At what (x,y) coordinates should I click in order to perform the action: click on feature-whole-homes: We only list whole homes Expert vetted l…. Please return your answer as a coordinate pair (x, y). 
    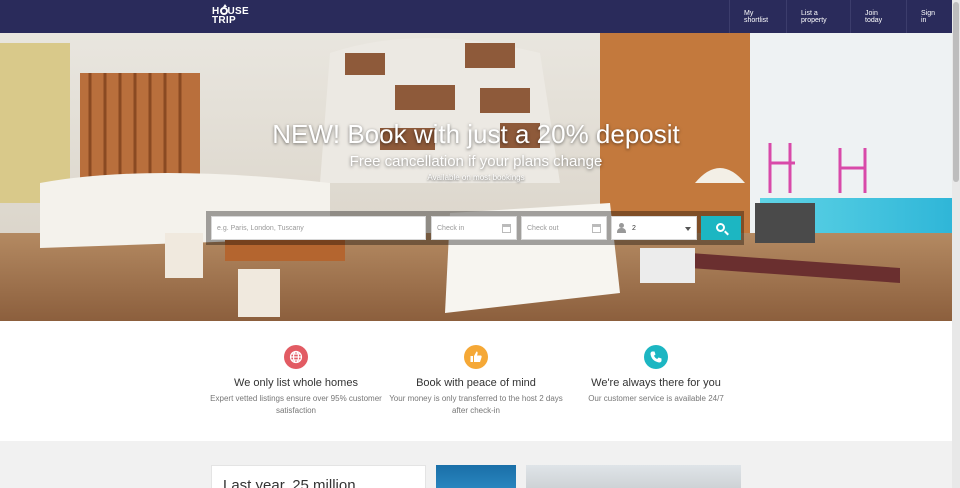
    Looking at the image, I should click on (296, 381).